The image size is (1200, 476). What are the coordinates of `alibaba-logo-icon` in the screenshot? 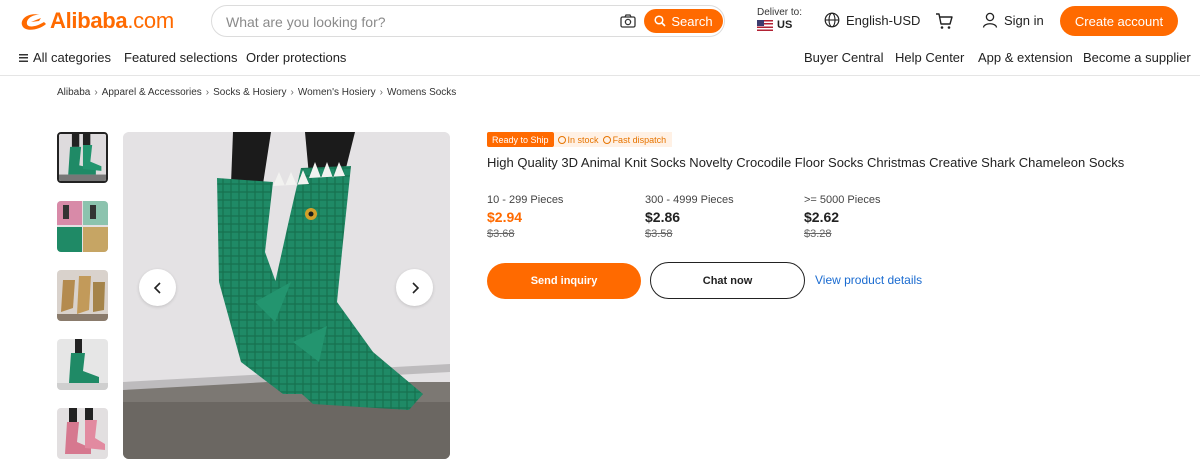 It's located at (33, 22).